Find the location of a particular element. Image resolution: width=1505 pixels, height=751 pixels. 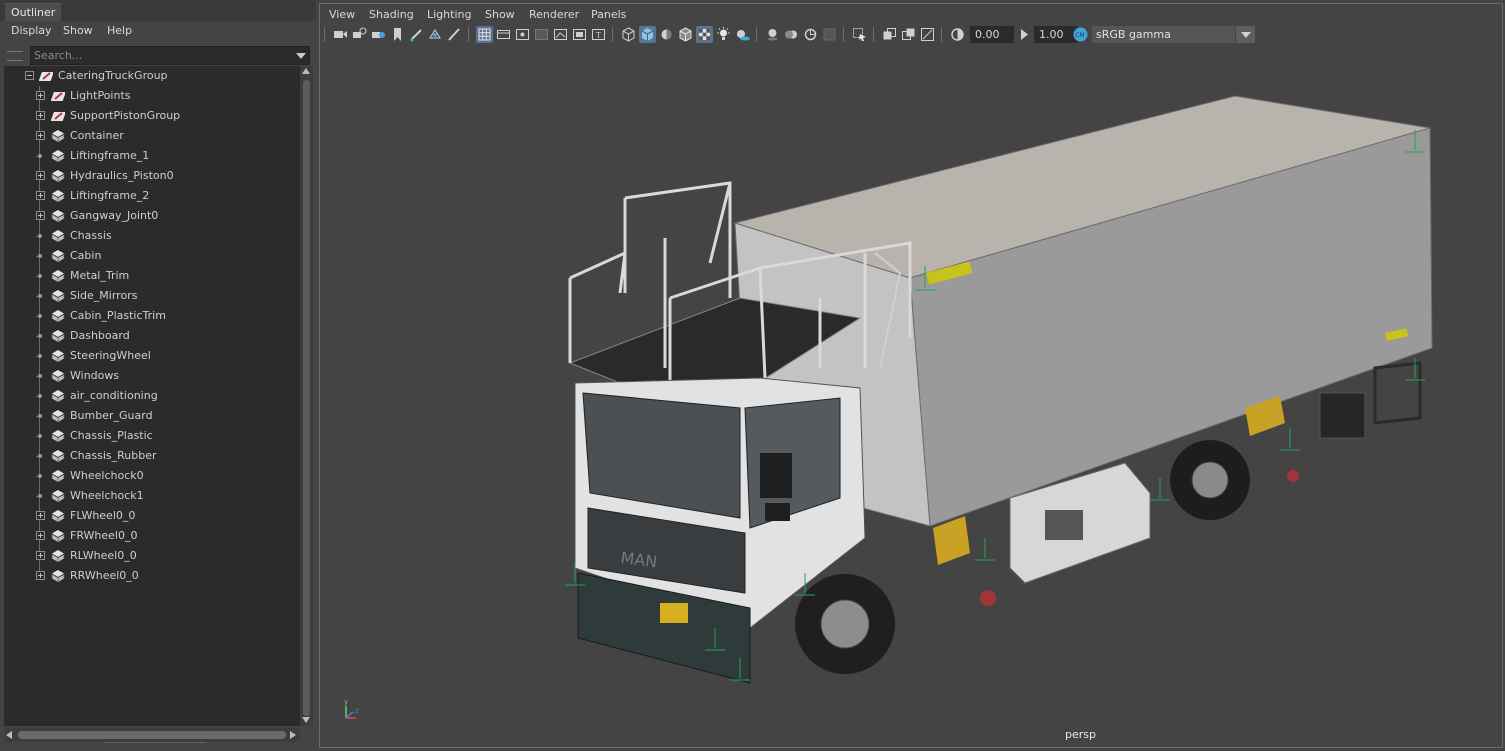

scroll-left-icon is located at coordinates (9, 735).